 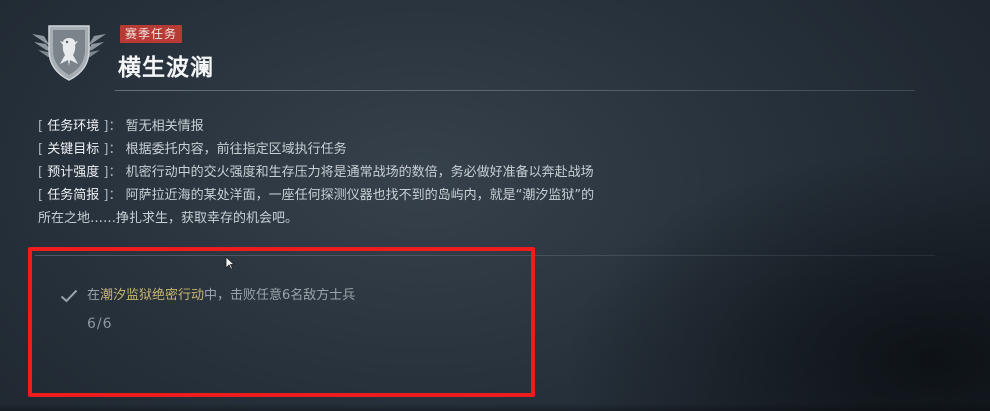 What do you see at coordinates (485, 255) in the screenshot?
I see `section-divider` at bounding box center [485, 255].